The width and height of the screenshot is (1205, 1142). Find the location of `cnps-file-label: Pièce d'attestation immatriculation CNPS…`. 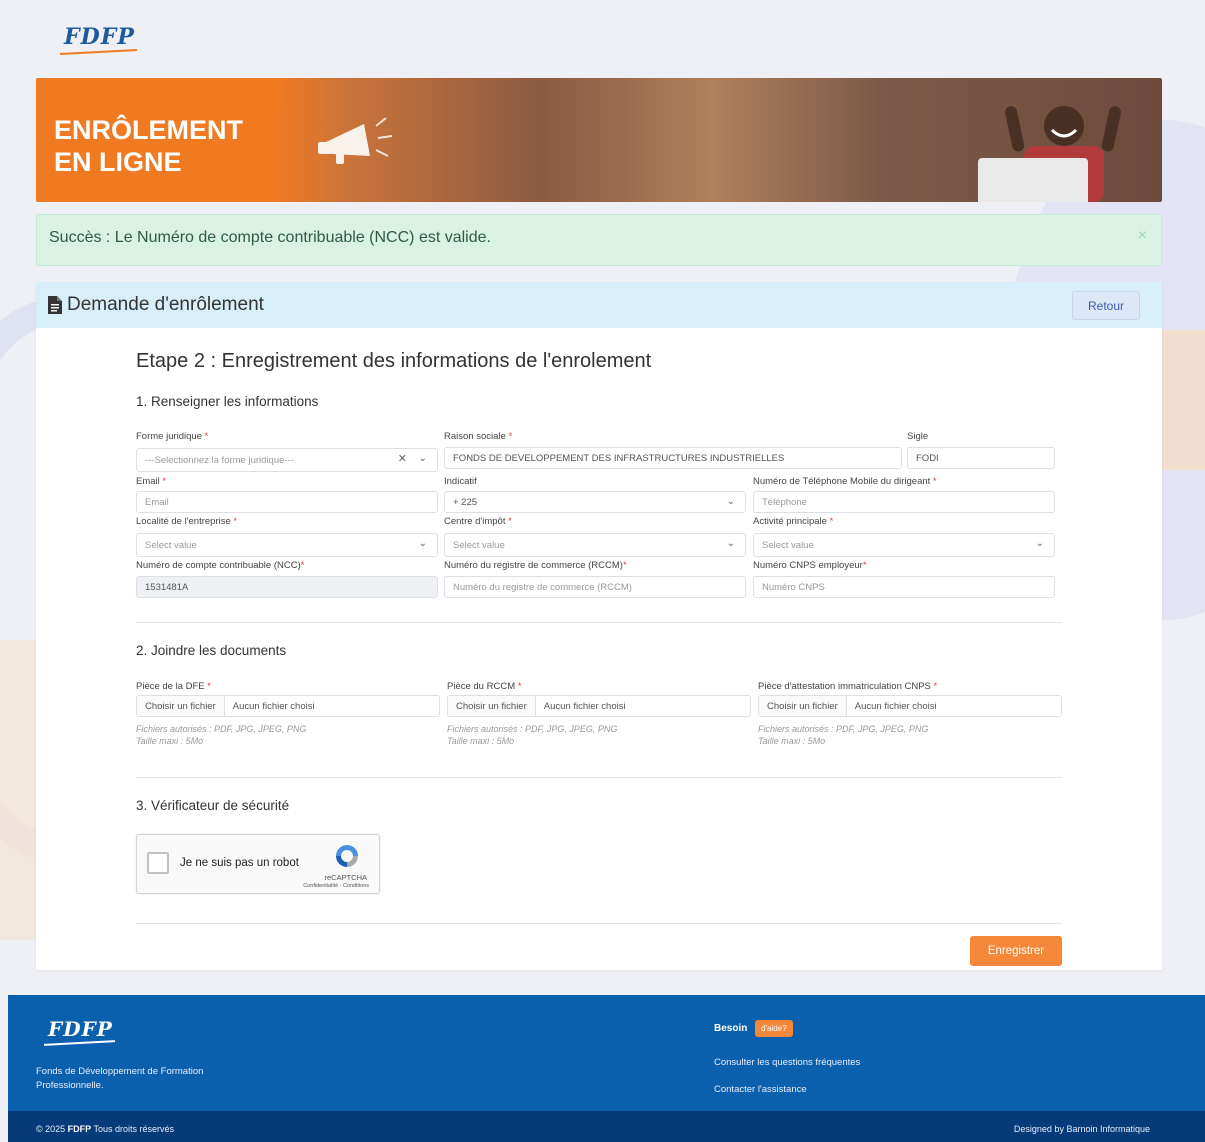

cnps-file-label: Pièce d'attestation immatriculation CNPS… is located at coordinates (848, 686).